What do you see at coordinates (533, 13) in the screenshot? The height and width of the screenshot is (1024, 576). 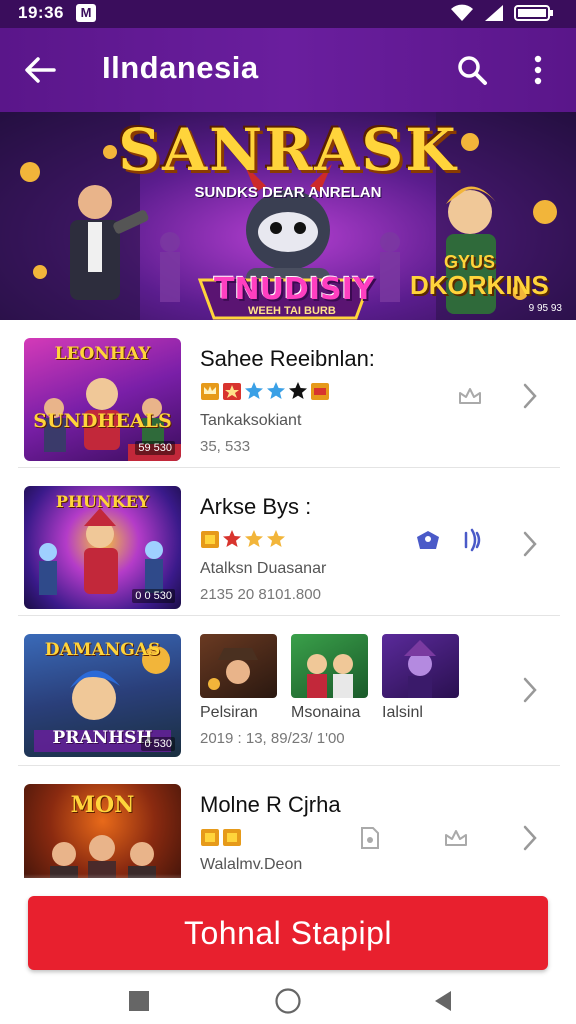 I see `battery-icon` at bounding box center [533, 13].